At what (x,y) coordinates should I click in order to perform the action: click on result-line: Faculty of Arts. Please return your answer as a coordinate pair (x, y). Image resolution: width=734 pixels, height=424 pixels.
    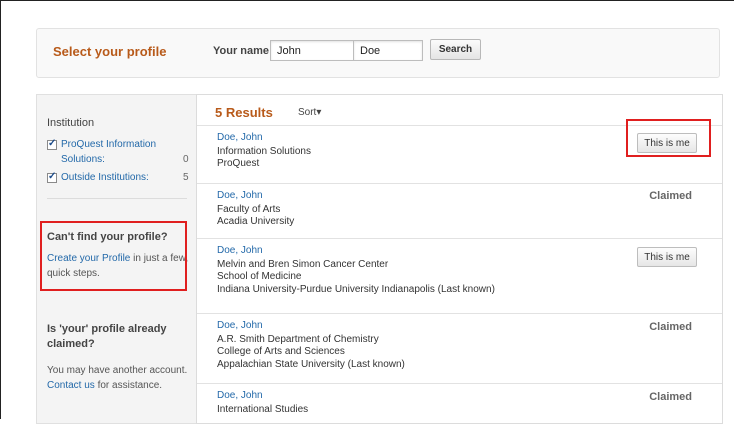
    Looking at the image, I should click on (249, 209).